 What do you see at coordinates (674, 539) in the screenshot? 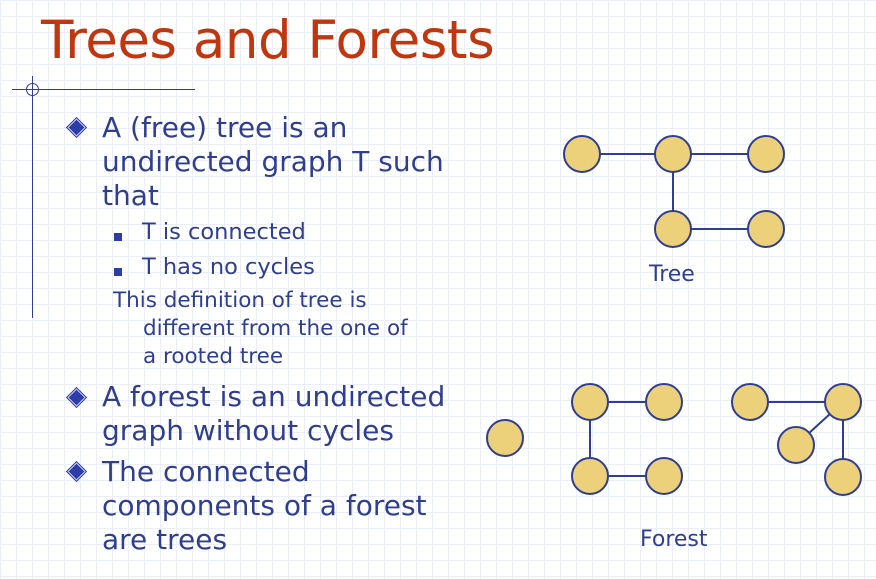
I see `forest-caption: Forest` at bounding box center [674, 539].